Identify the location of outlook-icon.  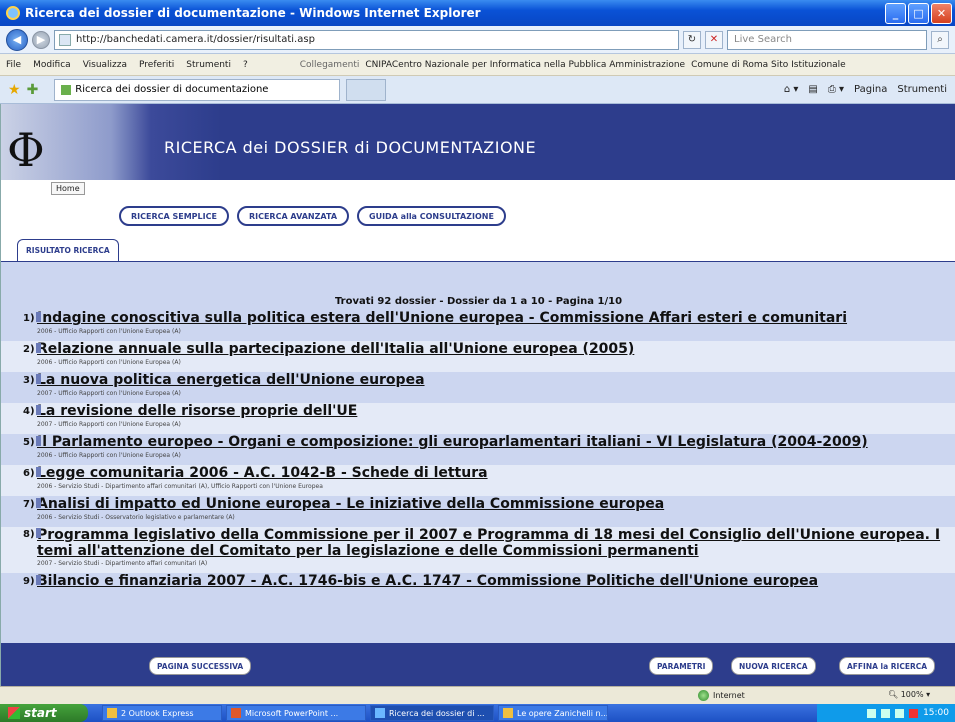
(112, 713).